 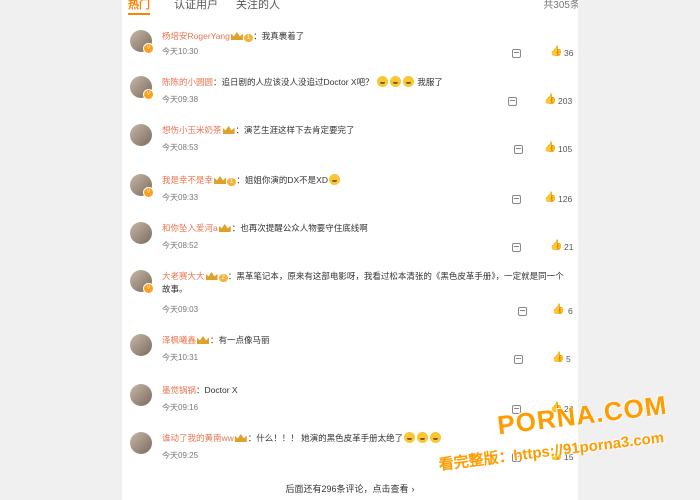 What do you see at coordinates (295, 130) in the screenshot?
I see `comment-text: ：演艺生涯这样下去肯定要完了` at bounding box center [295, 130].